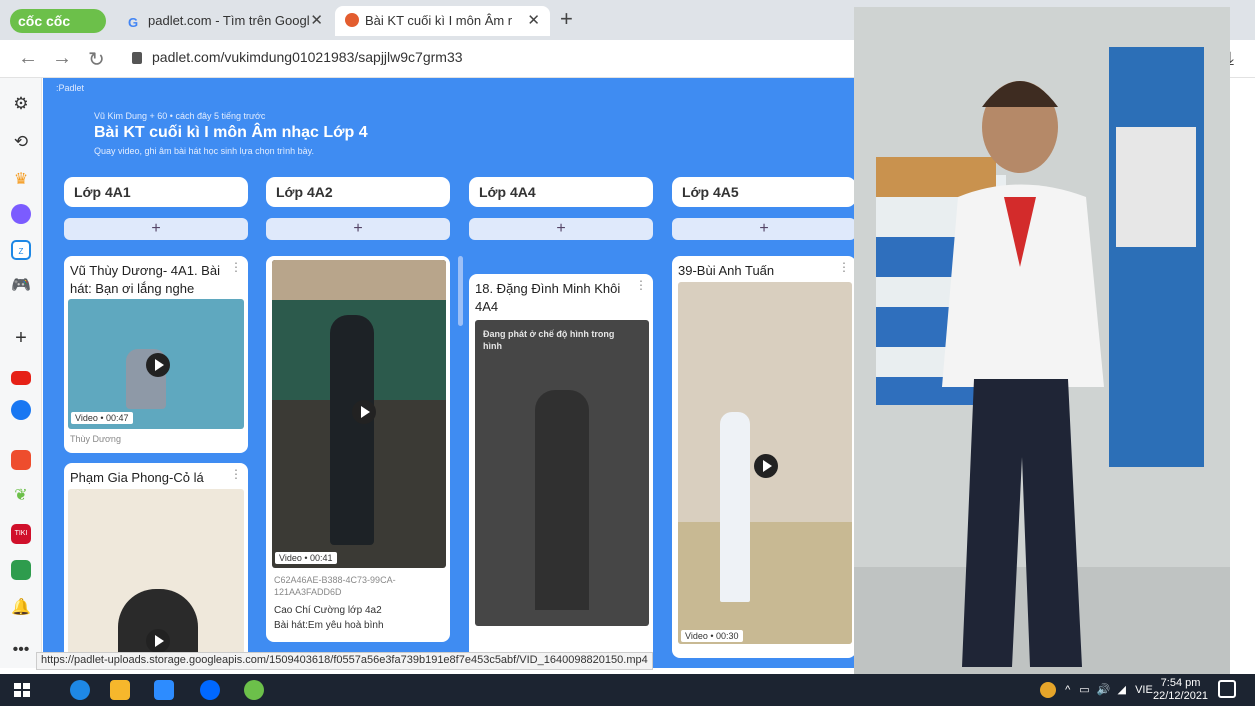 This screenshot has height=706, width=1255. What do you see at coordinates (137, 58) in the screenshot?
I see `lock-icon` at bounding box center [137, 58].